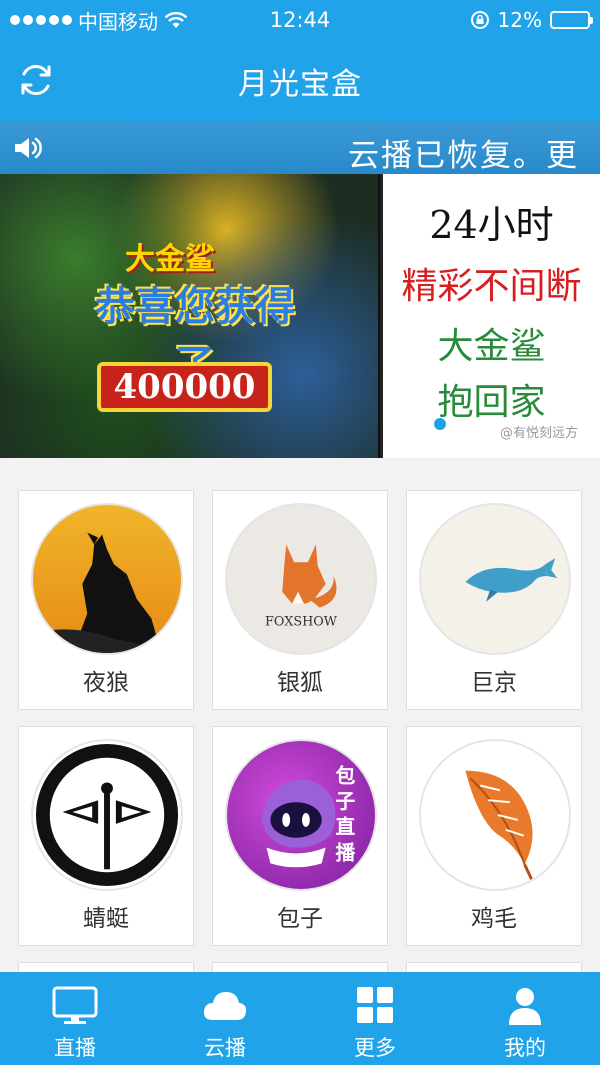 This screenshot has height=1065, width=600. Describe the element at coordinates (495, 815) in the screenshot. I see `feather-logo-icon` at that location.